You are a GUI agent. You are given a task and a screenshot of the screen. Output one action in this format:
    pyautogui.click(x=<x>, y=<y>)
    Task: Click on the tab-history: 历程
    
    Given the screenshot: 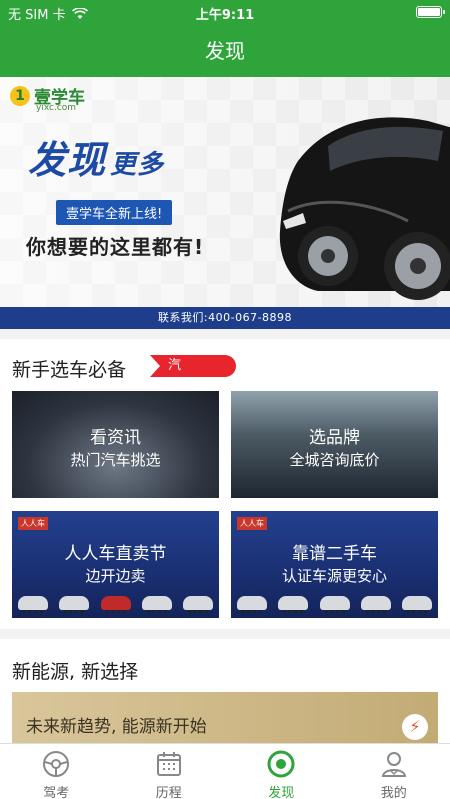 What is the action you would take?
    pyautogui.click(x=169, y=771)
    